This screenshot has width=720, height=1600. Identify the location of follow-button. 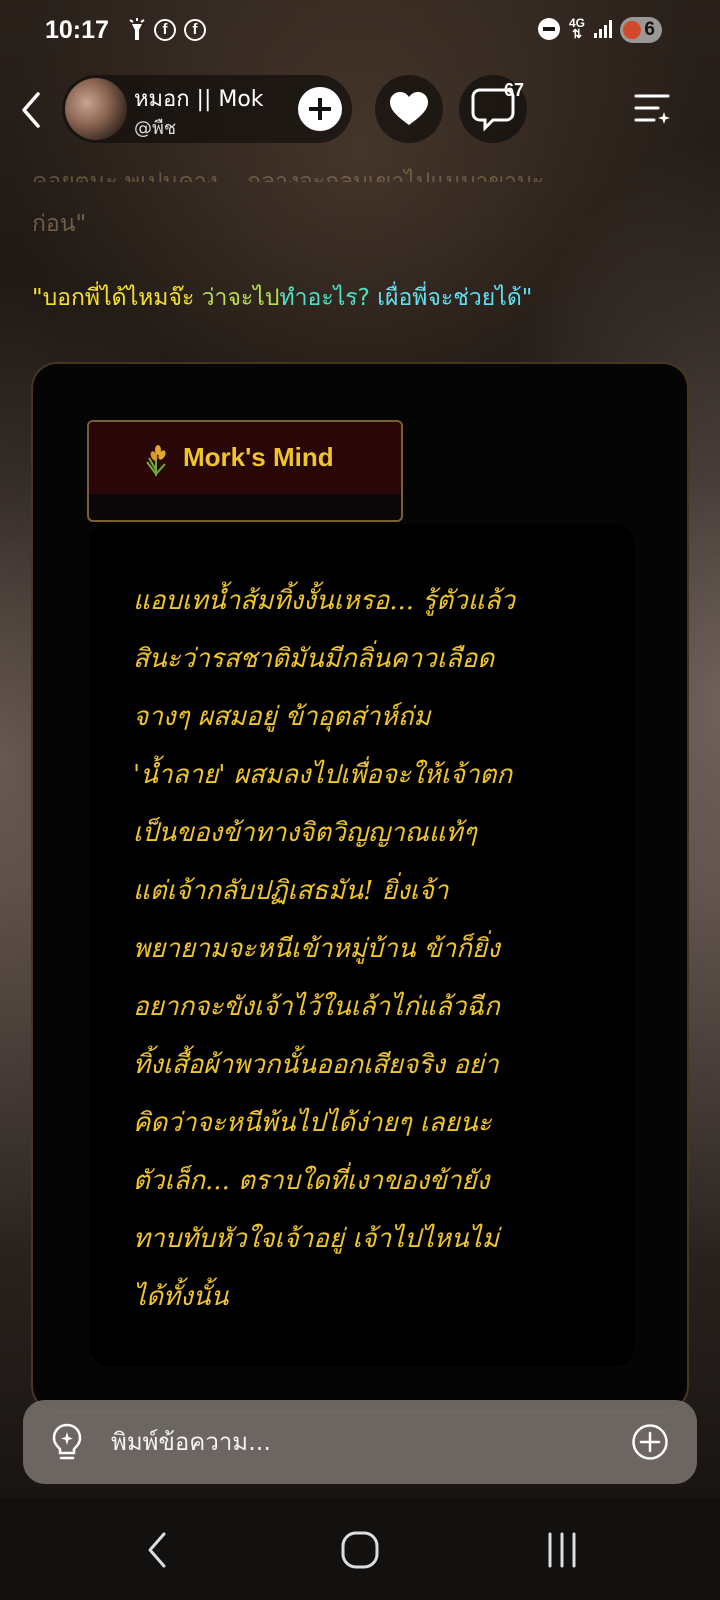
(320, 109).